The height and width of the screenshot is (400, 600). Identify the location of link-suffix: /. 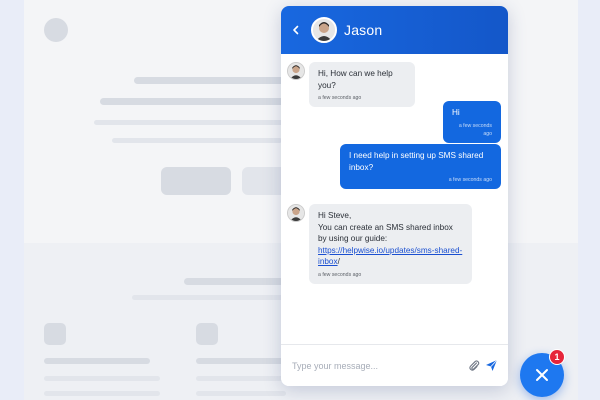
(338, 261).